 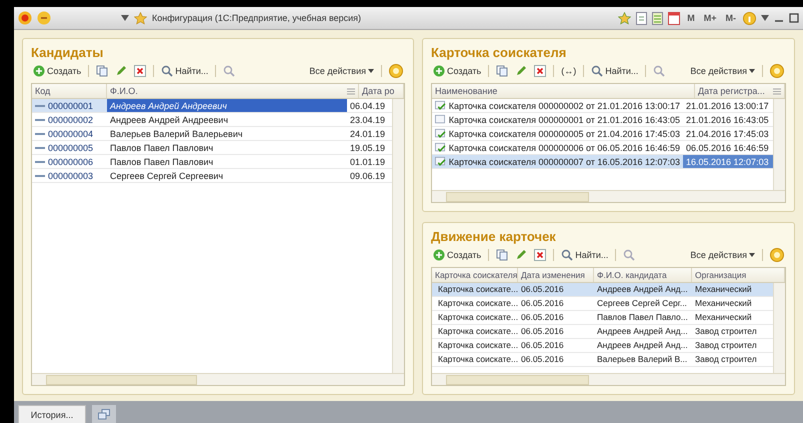 What do you see at coordinates (602, 106) in the screenshot?
I see `table-row: Карточка соискателя 000000002 от 21.01.2016 13:00:17 21.01.2016 13:00:17` at bounding box center [602, 106].